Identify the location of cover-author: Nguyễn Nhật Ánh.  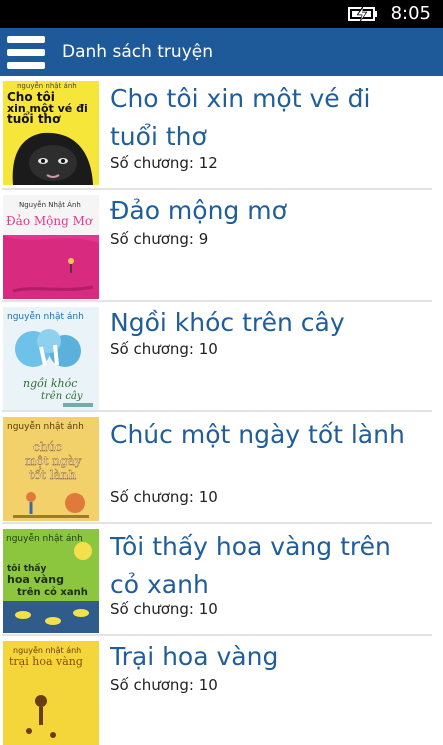
(50, 204).